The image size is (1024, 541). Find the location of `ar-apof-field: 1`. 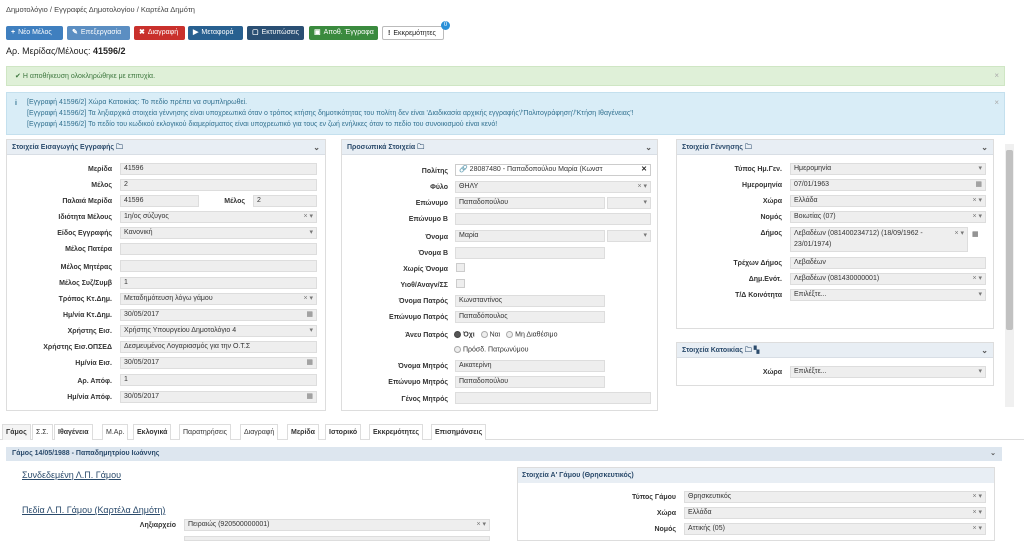

ar-apof-field: 1 is located at coordinates (218, 380).